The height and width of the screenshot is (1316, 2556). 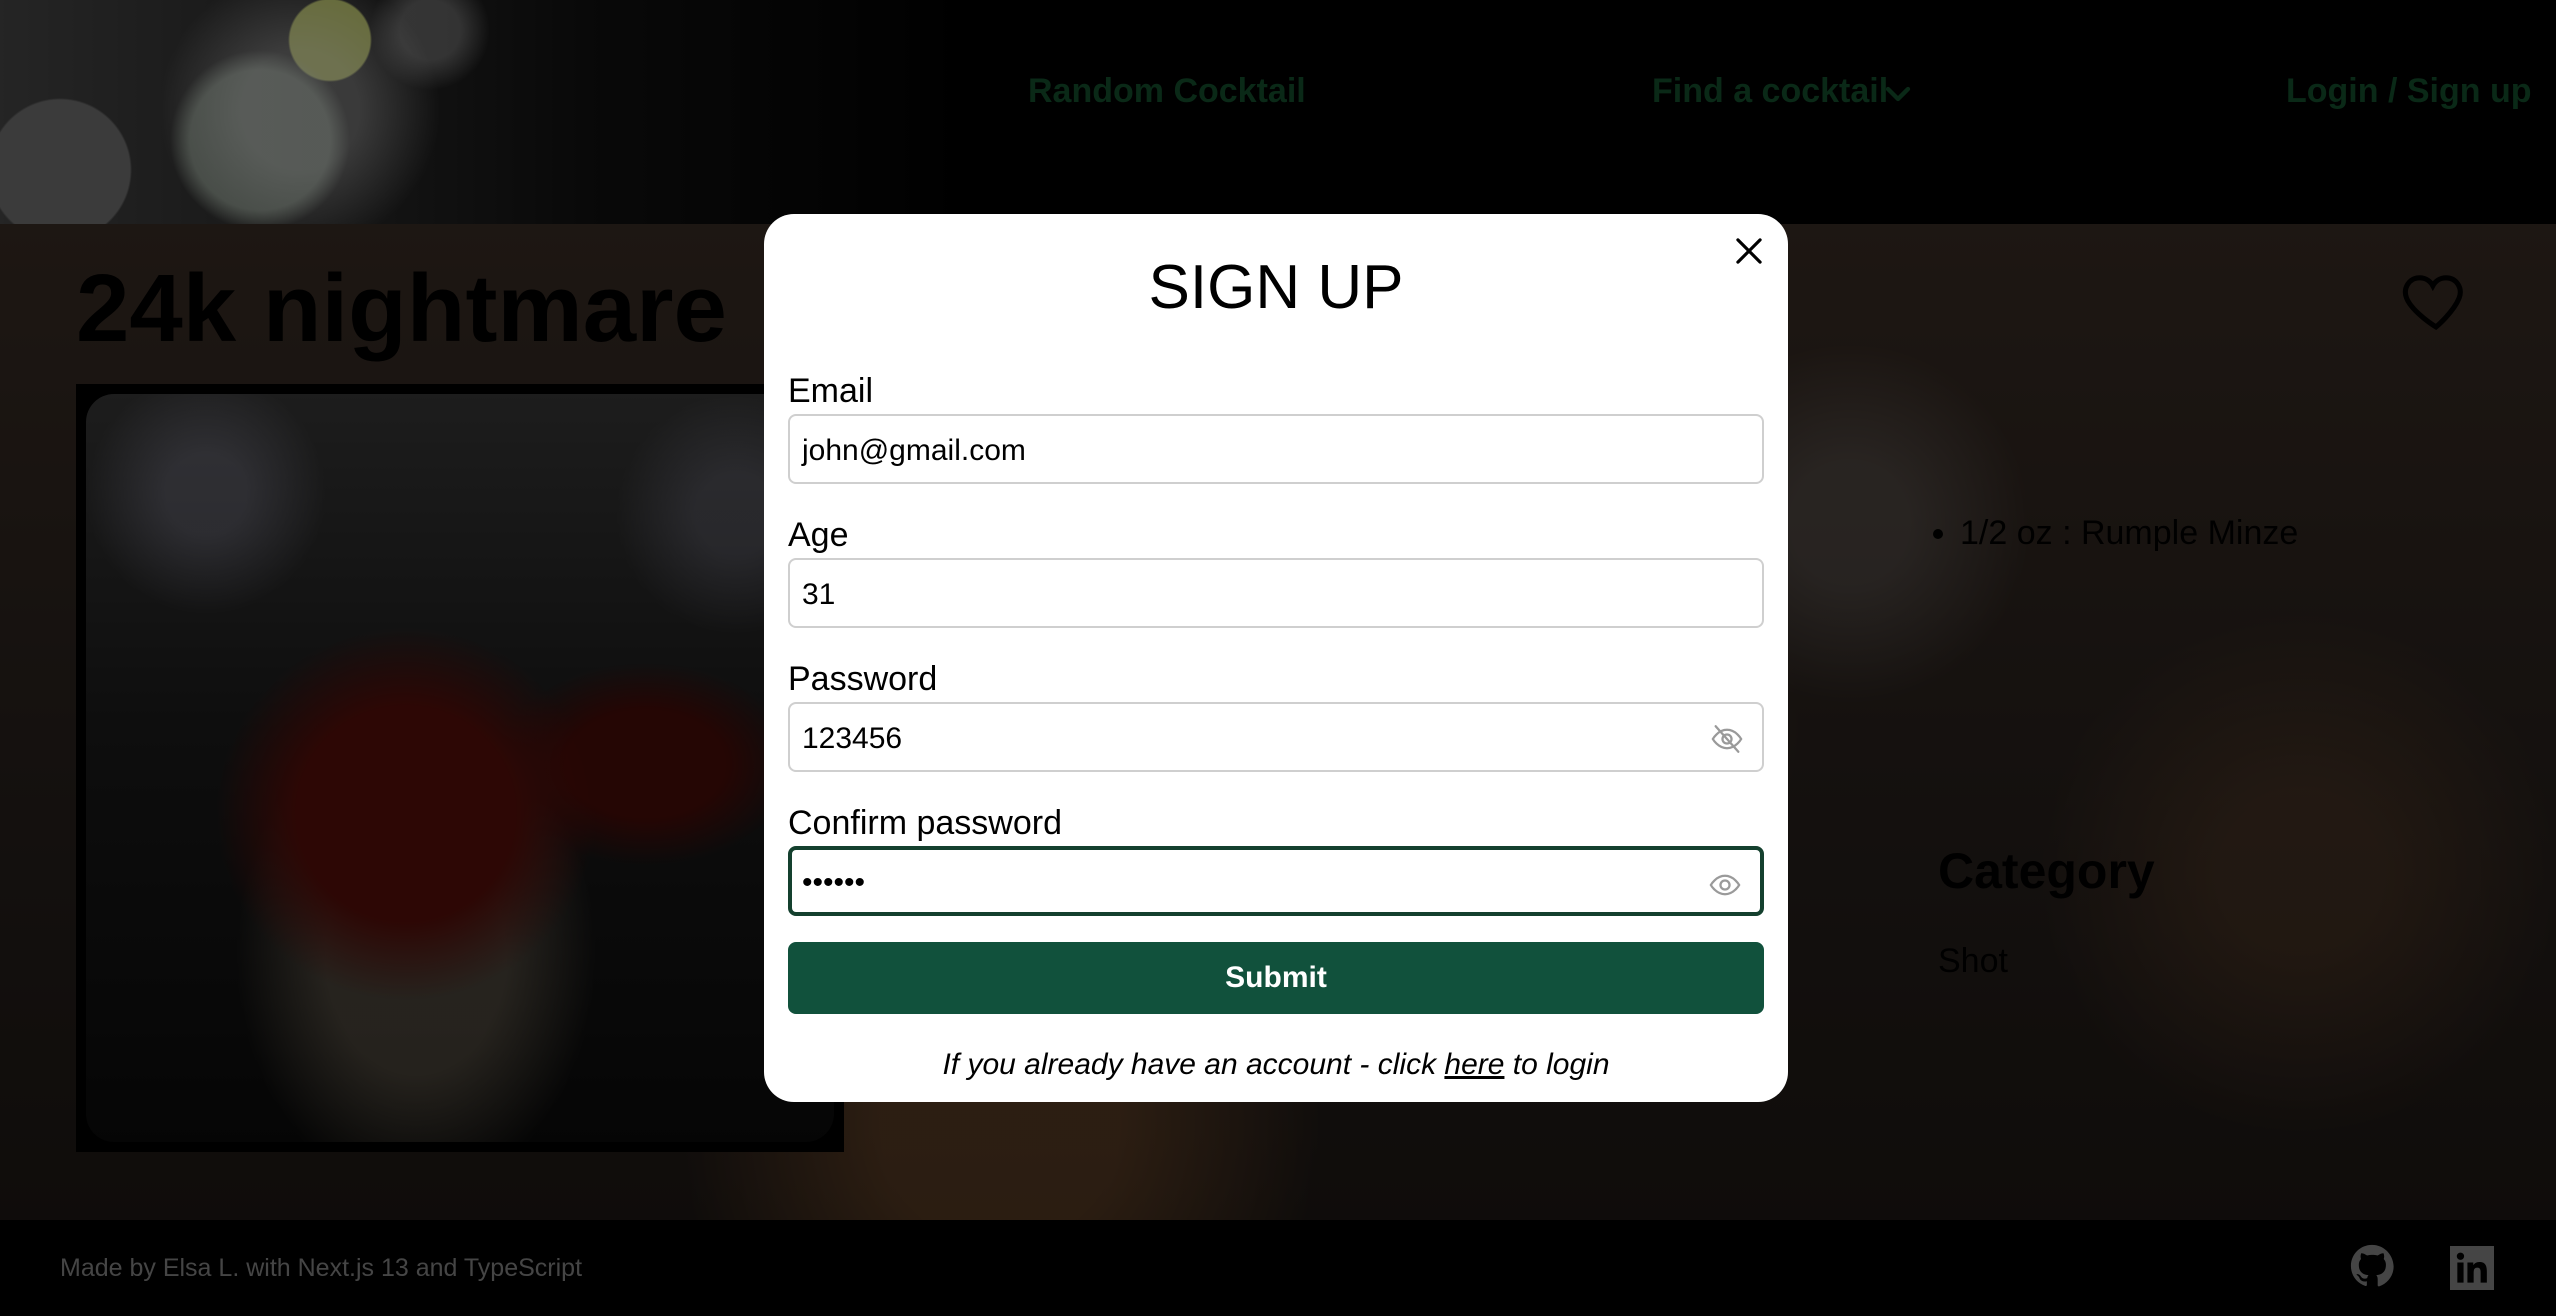 I want to click on password-label: Password, so click(x=863, y=679).